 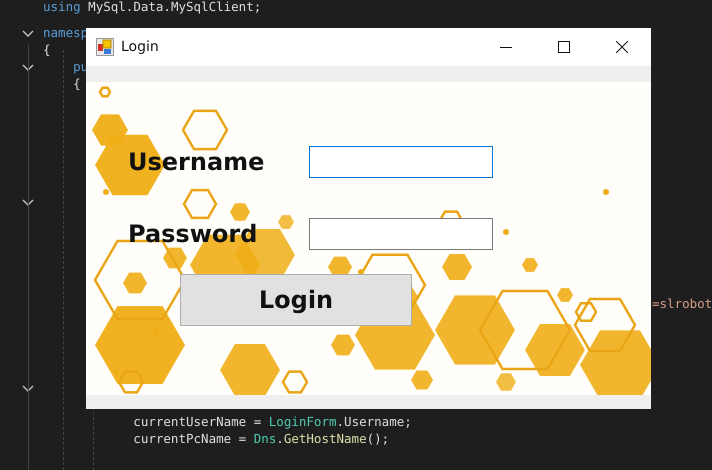 What do you see at coordinates (105, 47) in the screenshot?
I see `app-icon` at bounding box center [105, 47].